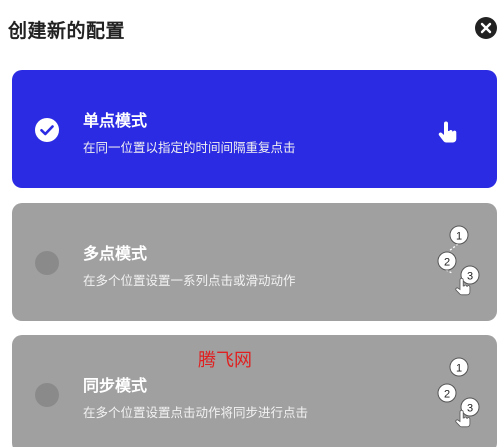 Image resolution: width=504 pixels, height=447 pixels. What do you see at coordinates (47, 130) in the screenshot?
I see `selected-check-icon` at bounding box center [47, 130].